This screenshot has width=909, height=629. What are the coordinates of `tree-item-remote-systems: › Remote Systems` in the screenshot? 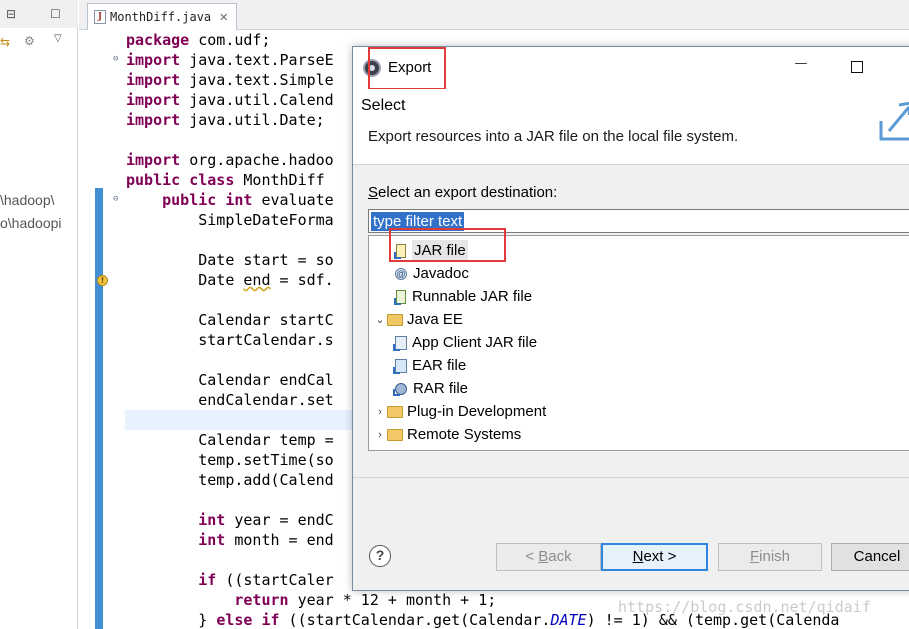 It's located at (447, 435).